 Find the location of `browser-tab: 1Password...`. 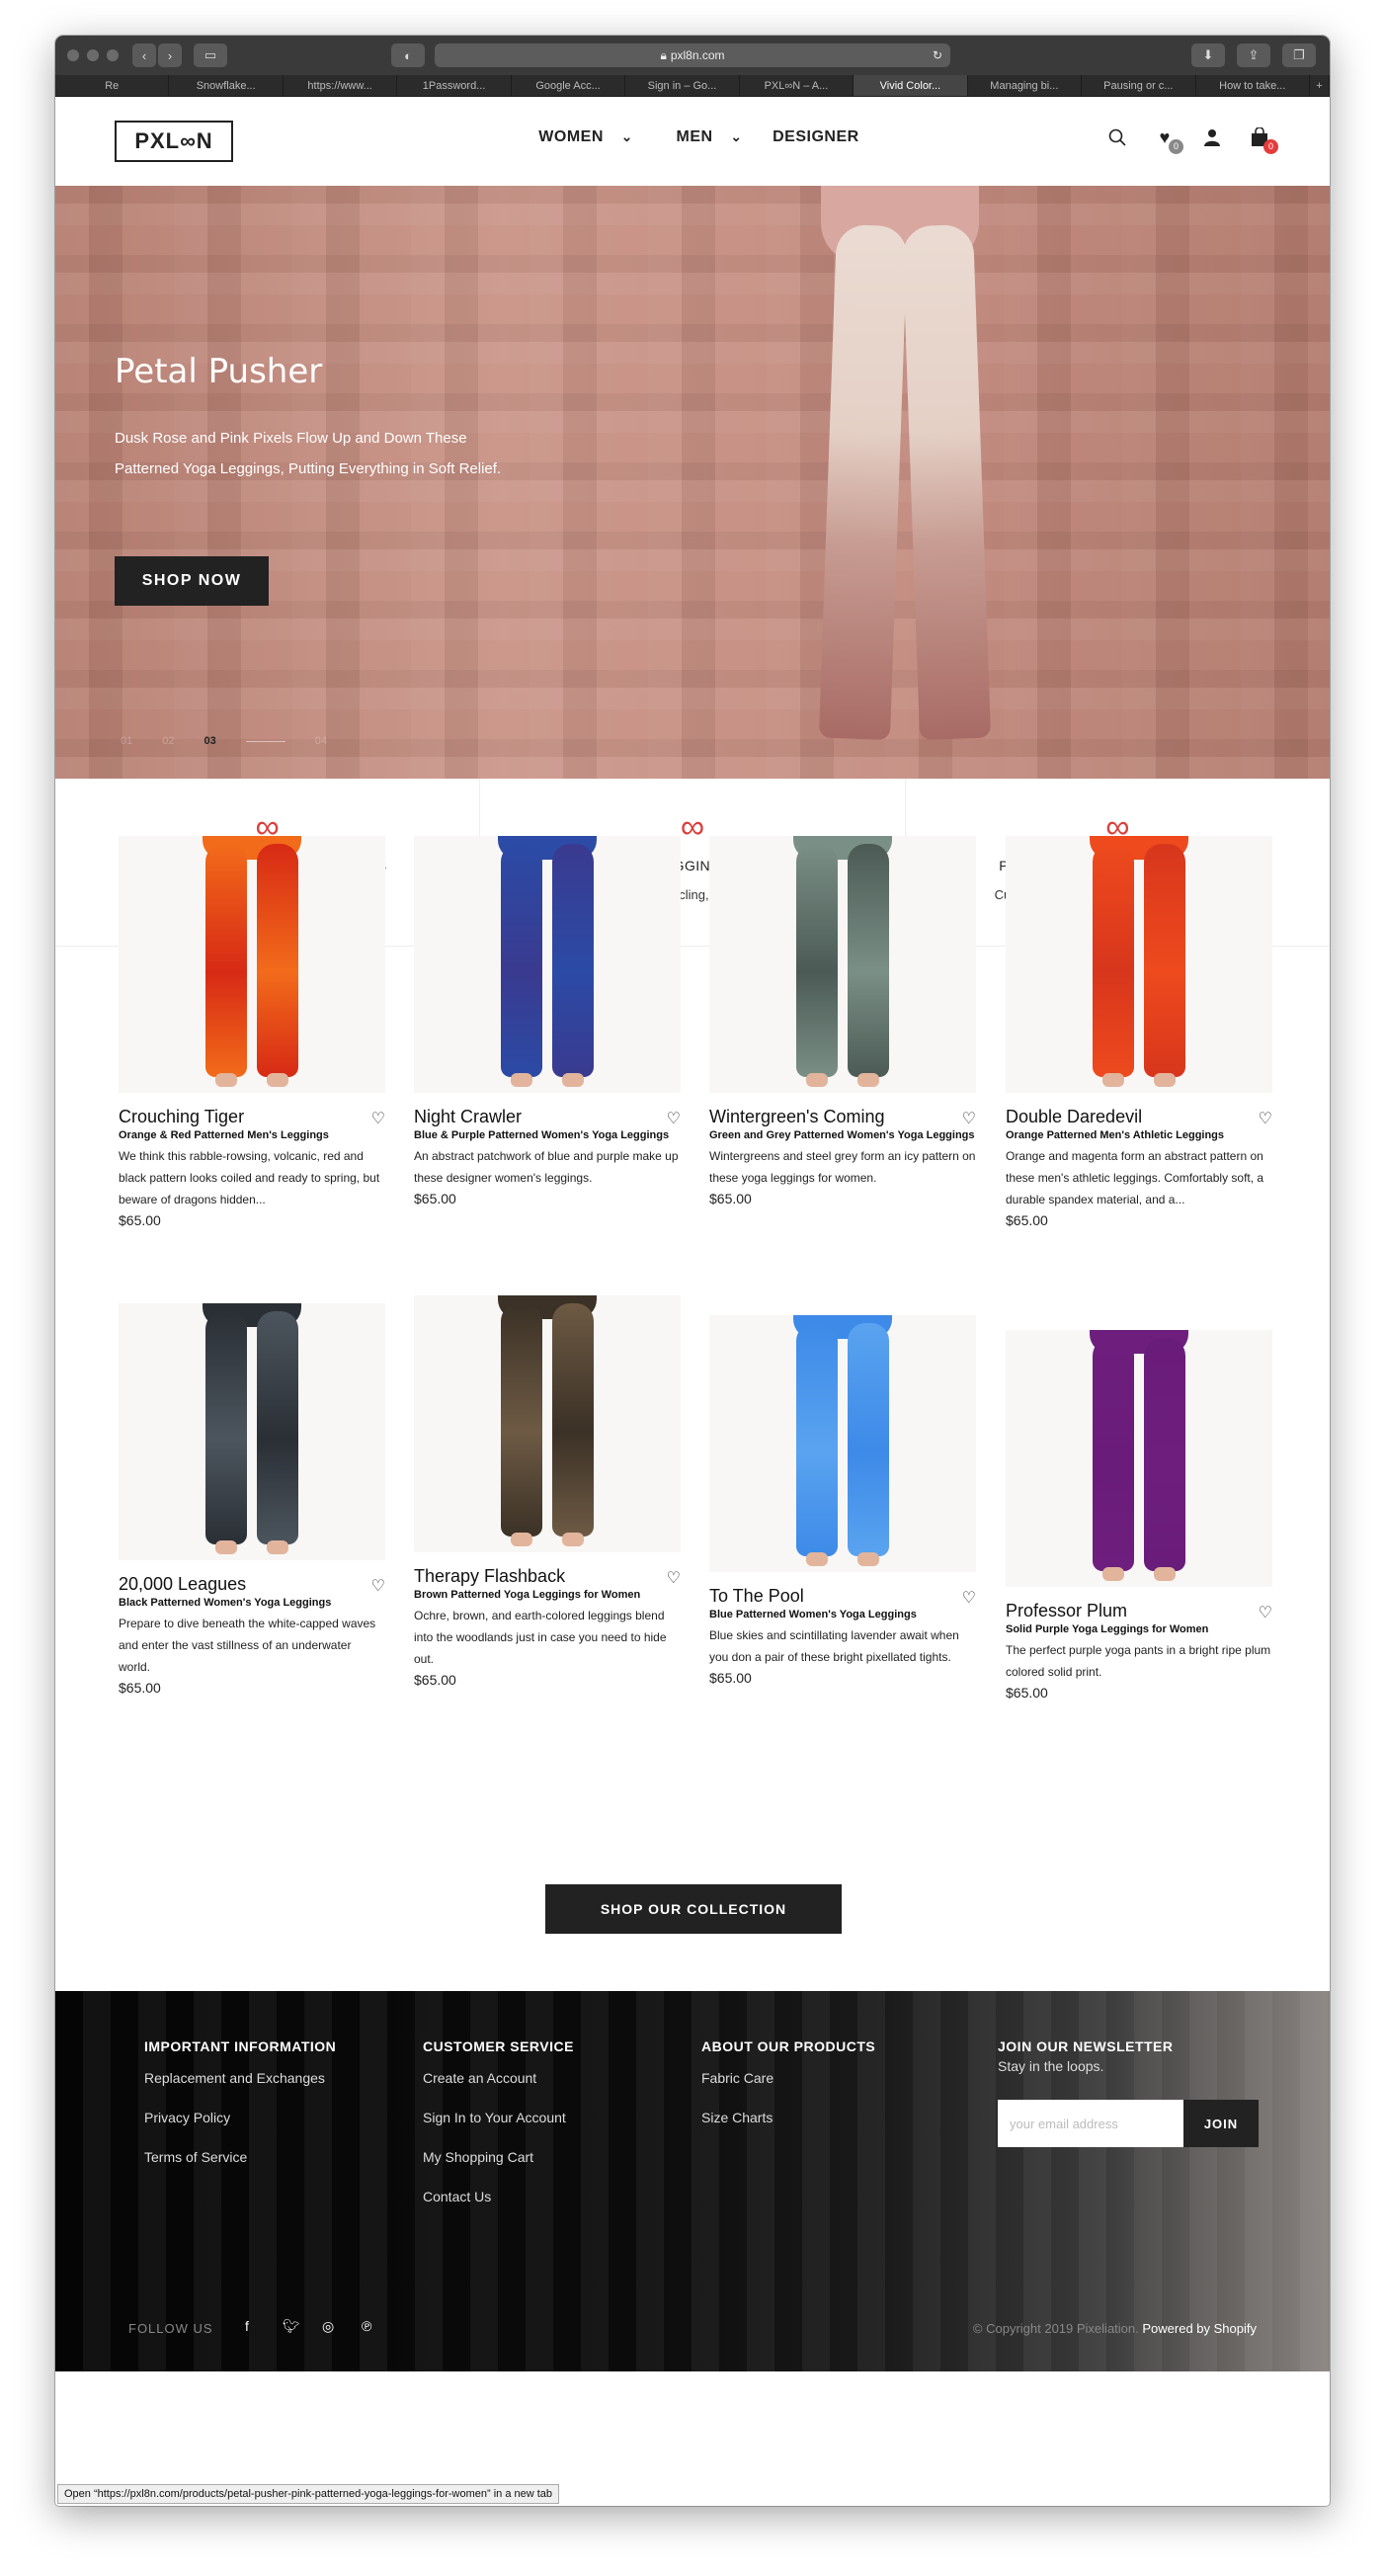

browser-tab: 1Password... is located at coordinates (454, 85).